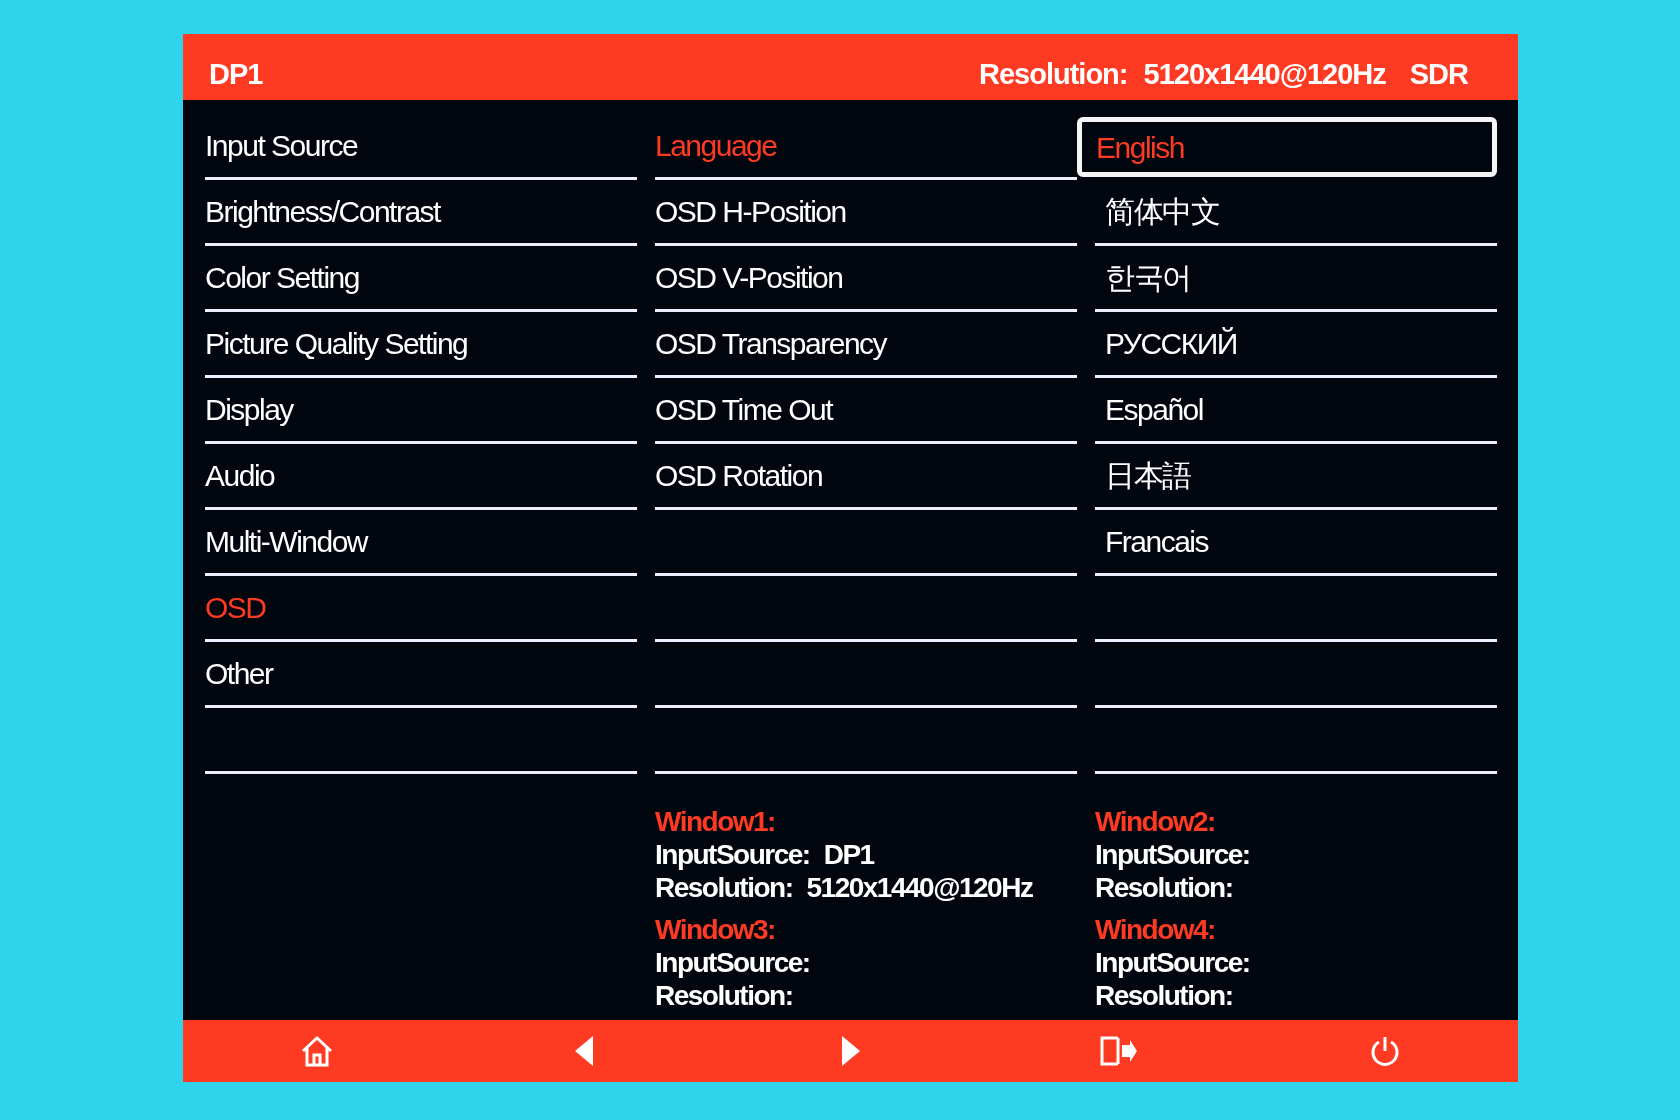 The image size is (1680, 1120). I want to click on menu-item: Audio, so click(240, 475).